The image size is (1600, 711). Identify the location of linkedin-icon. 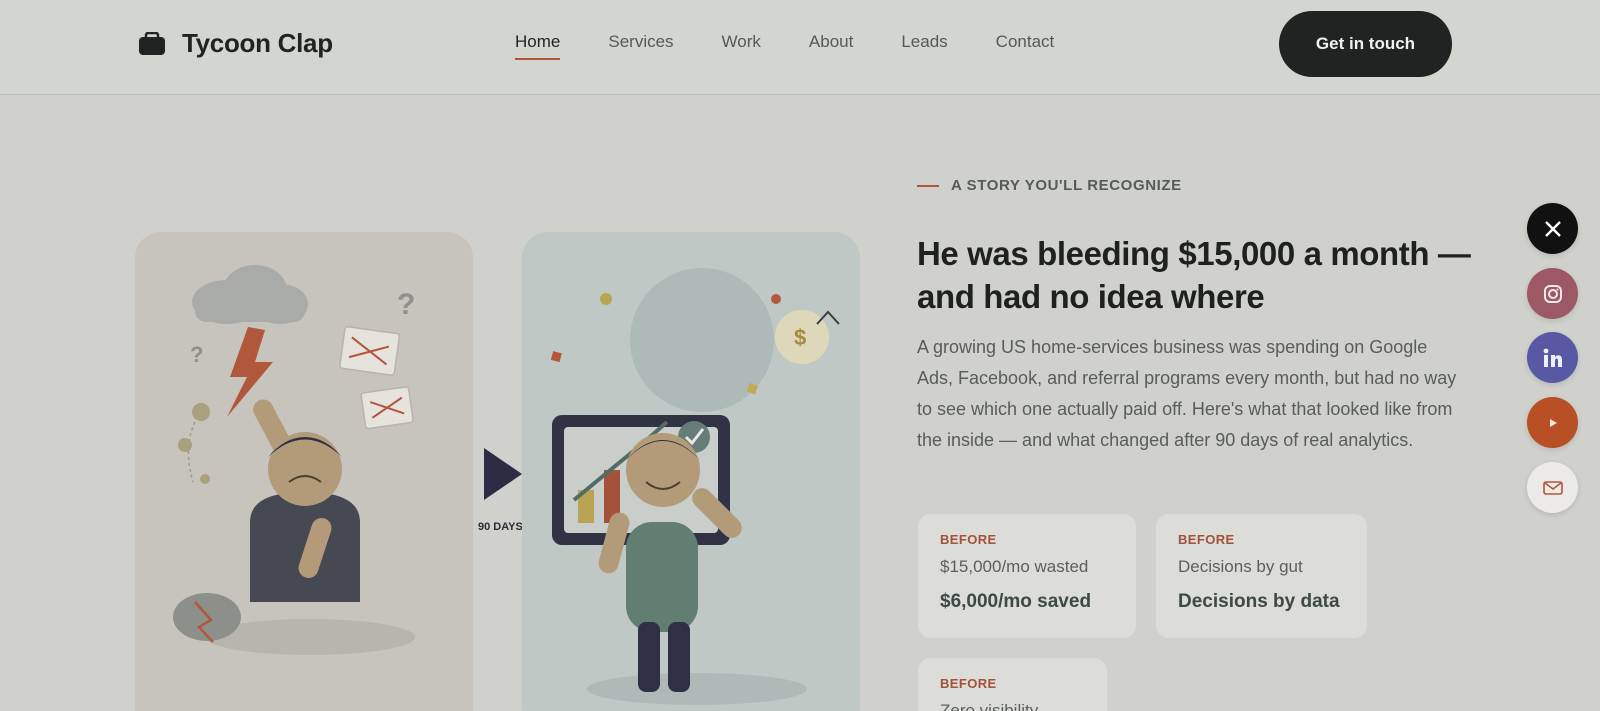
(1552, 357).